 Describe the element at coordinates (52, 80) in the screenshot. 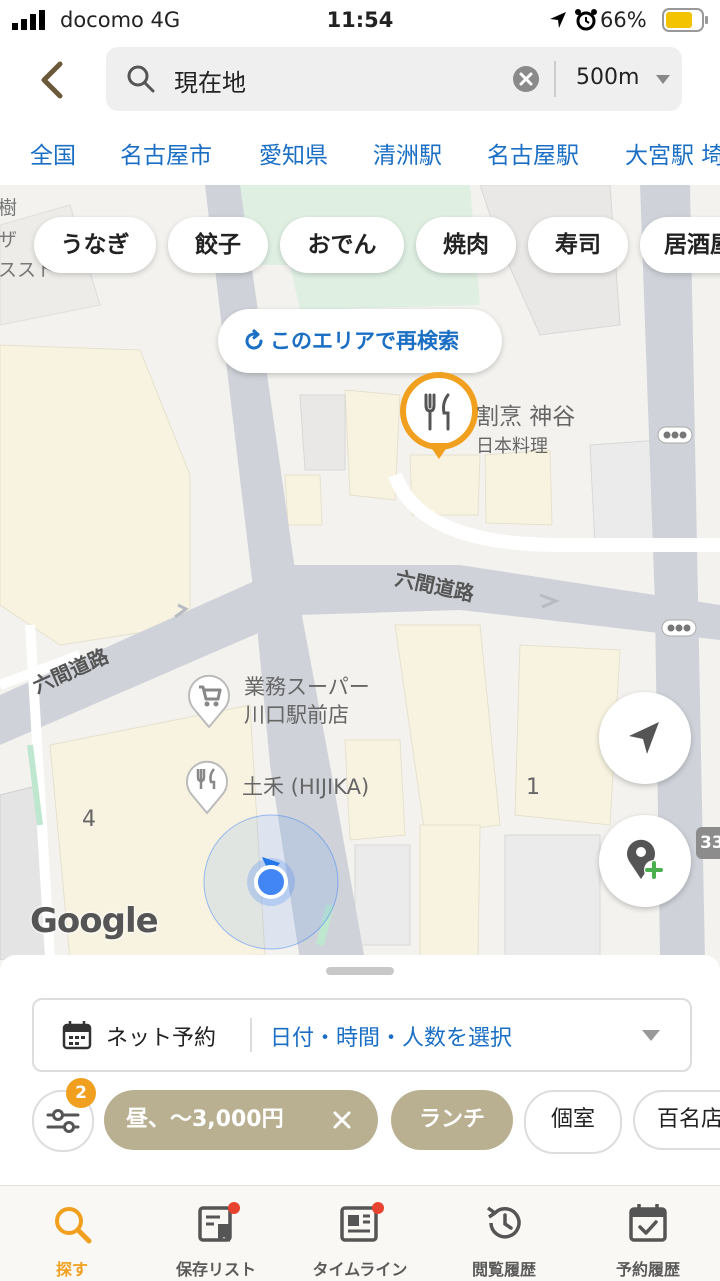

I see `back-arrow-icon` at that location.